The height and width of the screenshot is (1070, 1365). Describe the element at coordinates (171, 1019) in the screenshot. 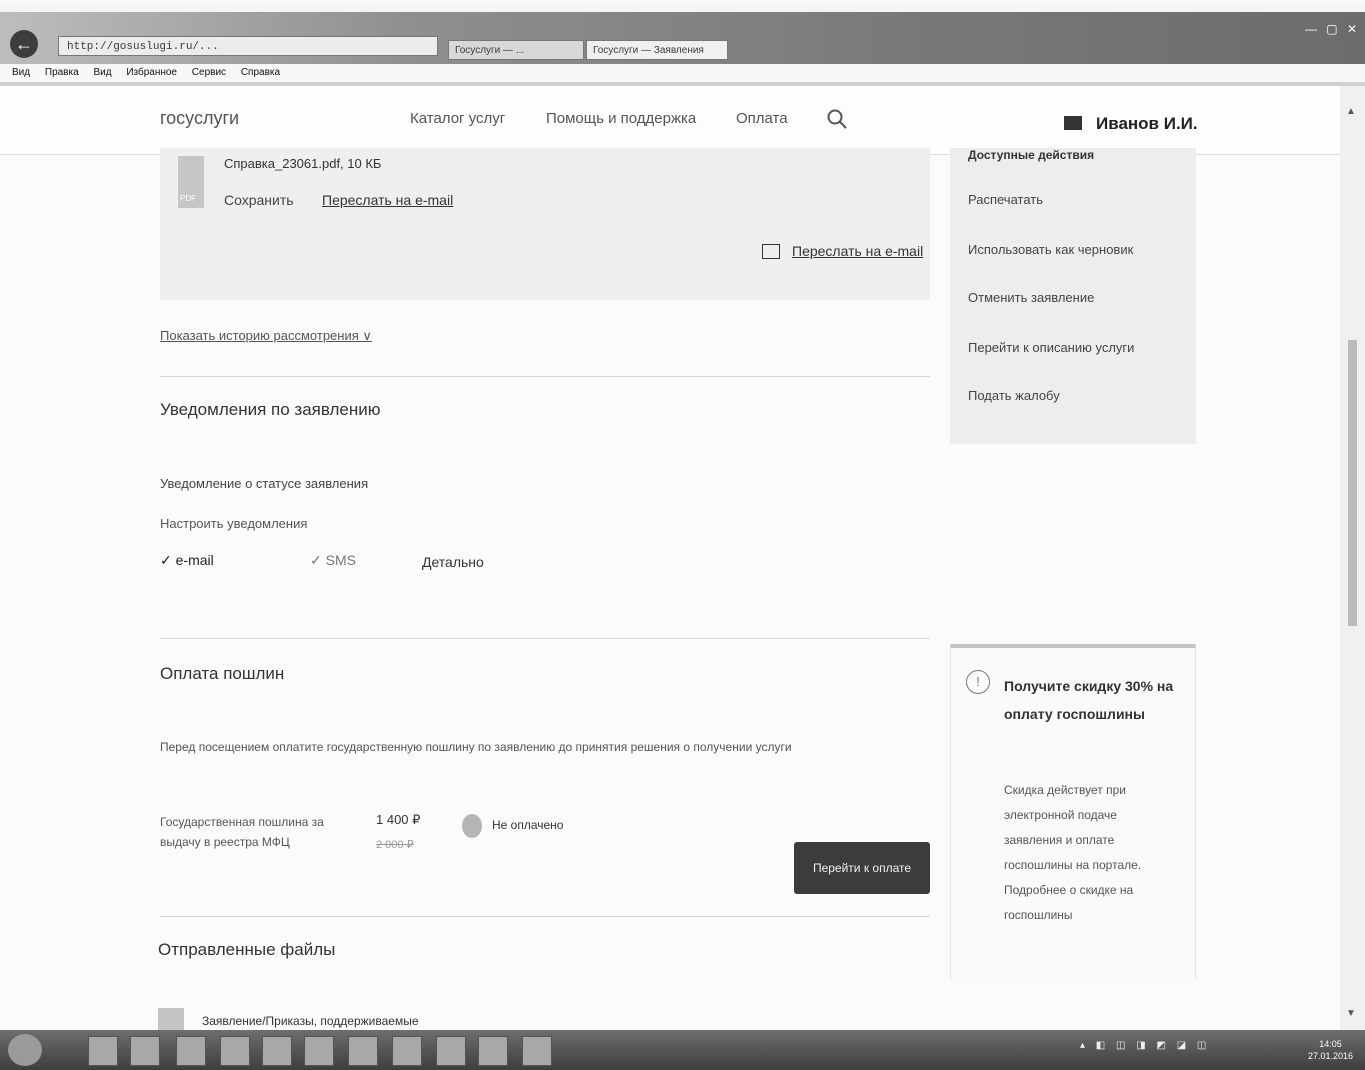

I see `file-icon` at that location.